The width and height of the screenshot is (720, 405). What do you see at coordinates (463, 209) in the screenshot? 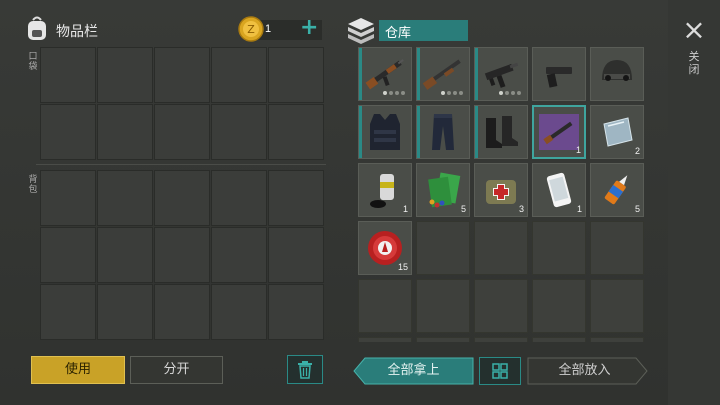
I see `item-count: 5` at bounding box center [463, 209].